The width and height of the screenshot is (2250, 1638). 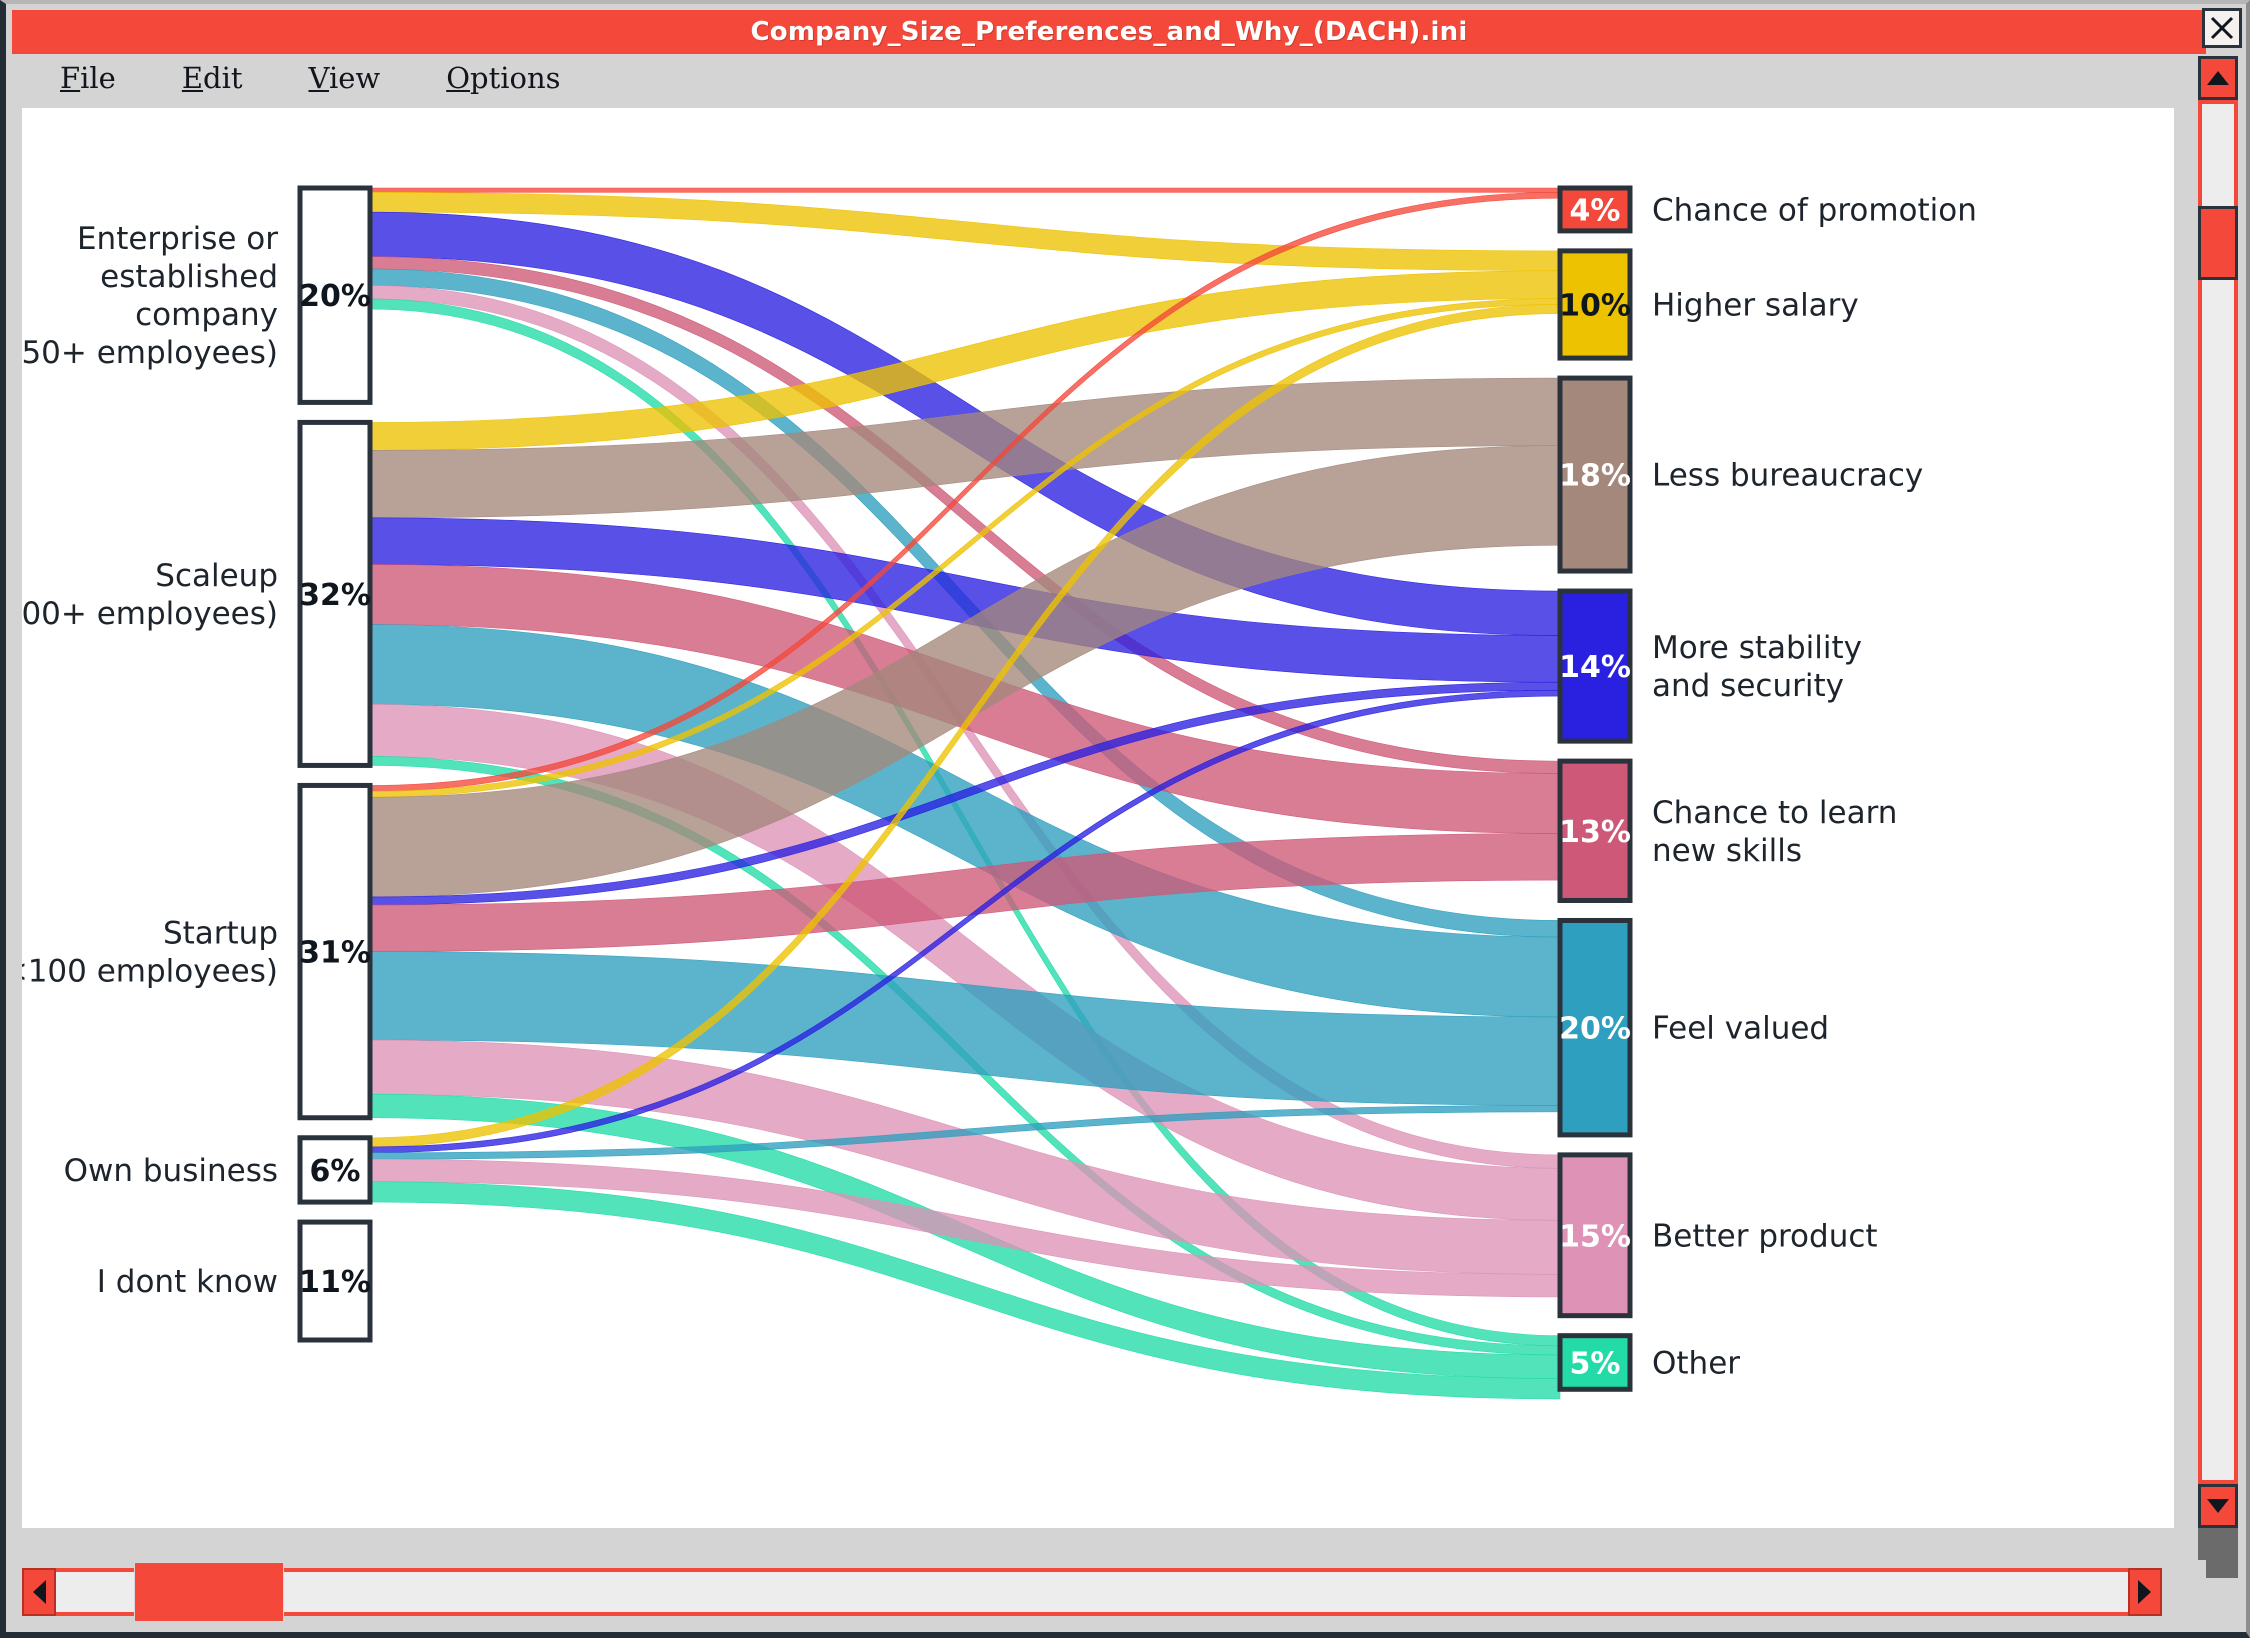 I want to click on close-button, so click(x=2222, y=28).